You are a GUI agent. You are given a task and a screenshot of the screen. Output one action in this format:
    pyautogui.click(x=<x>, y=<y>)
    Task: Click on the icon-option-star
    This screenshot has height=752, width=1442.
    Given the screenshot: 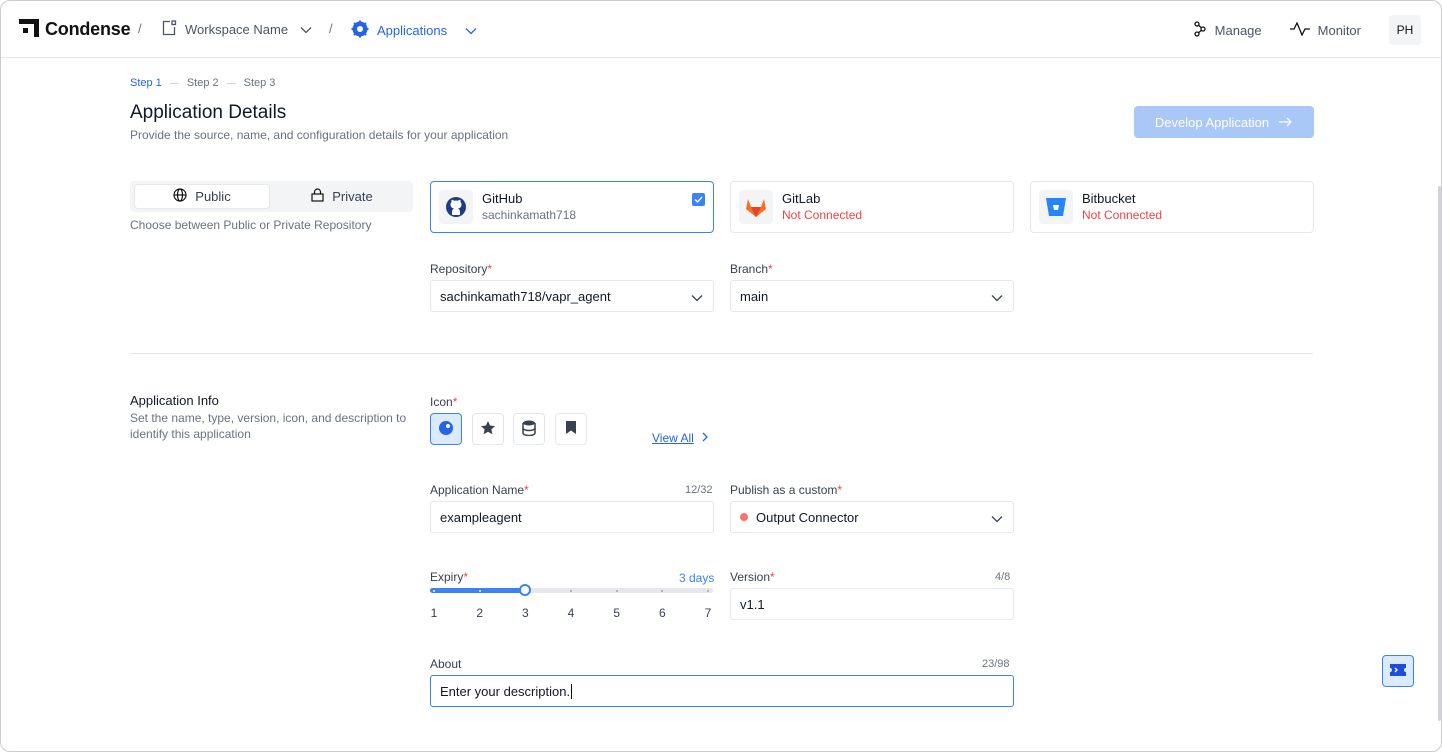 What is the action you would take?
    pyautogui.click(x=488, y=429)
    